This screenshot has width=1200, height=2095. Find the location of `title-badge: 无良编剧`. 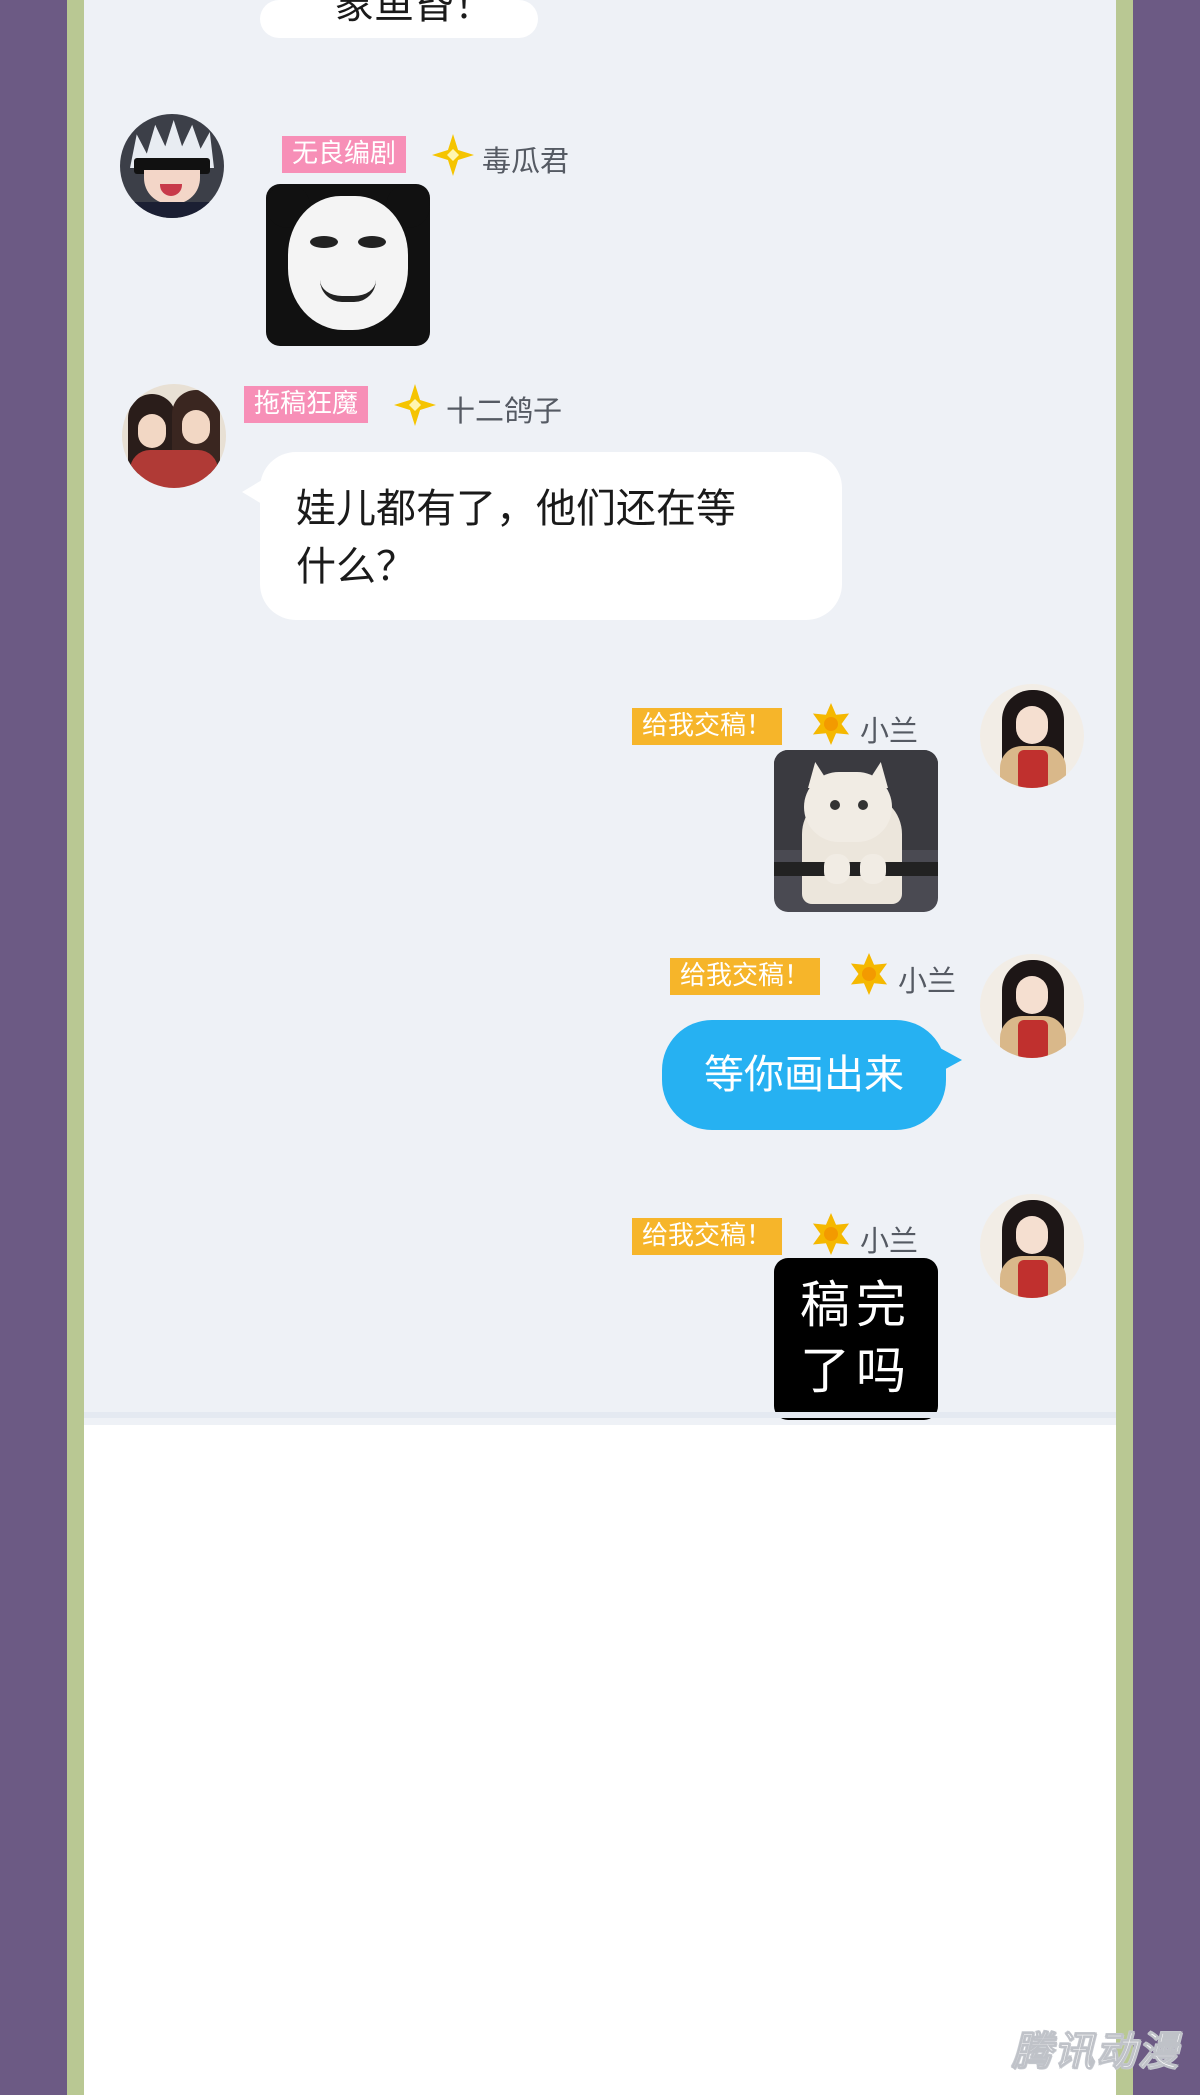

title-badge: 无良编剧 is located at coordinates (344, 154).